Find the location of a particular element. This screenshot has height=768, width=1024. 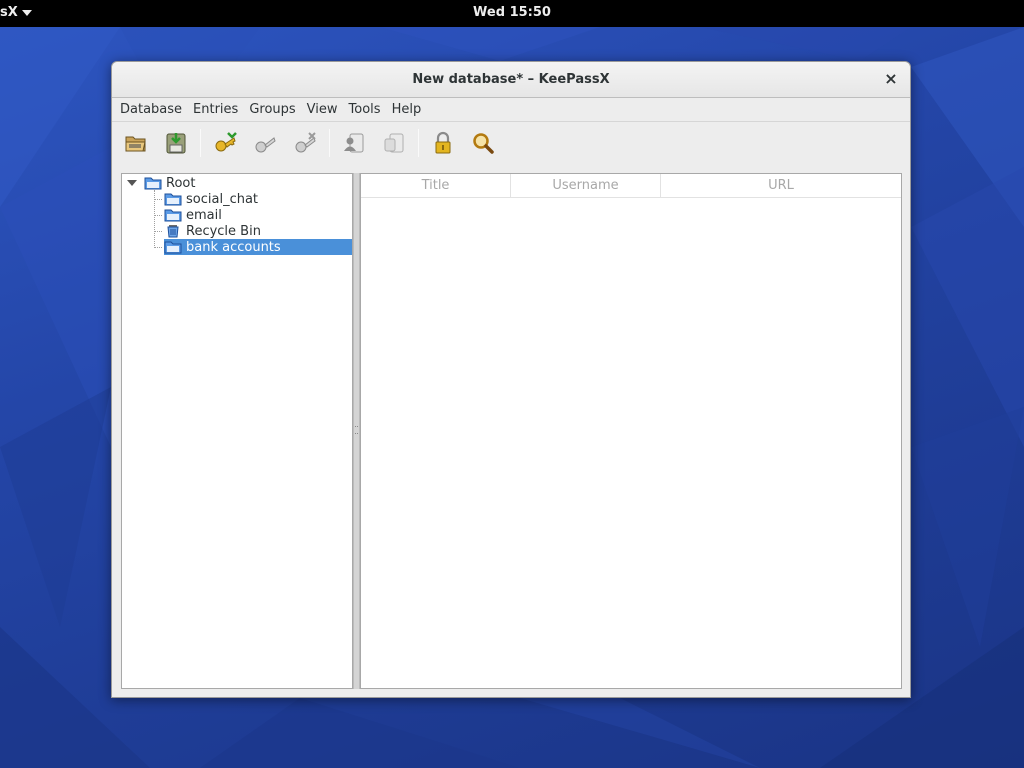

pane-splitter is located at coordinates (356, 431).